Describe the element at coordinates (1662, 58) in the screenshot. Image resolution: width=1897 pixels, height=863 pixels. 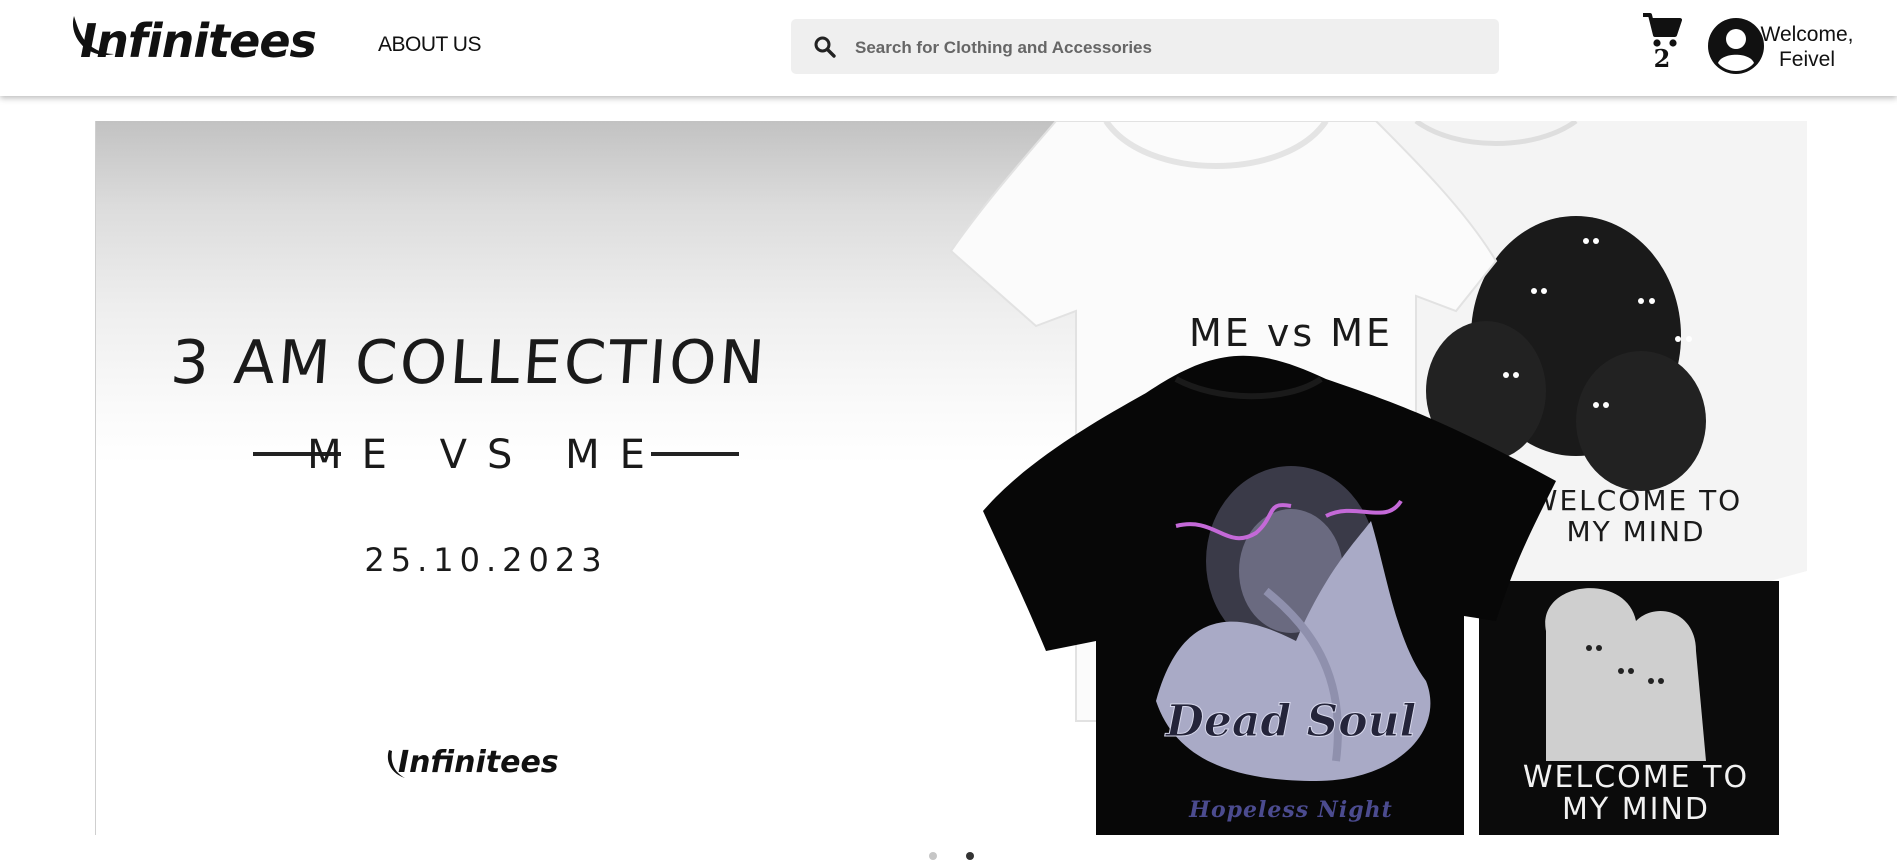
I see `cart-count-badge: 2` at that location.